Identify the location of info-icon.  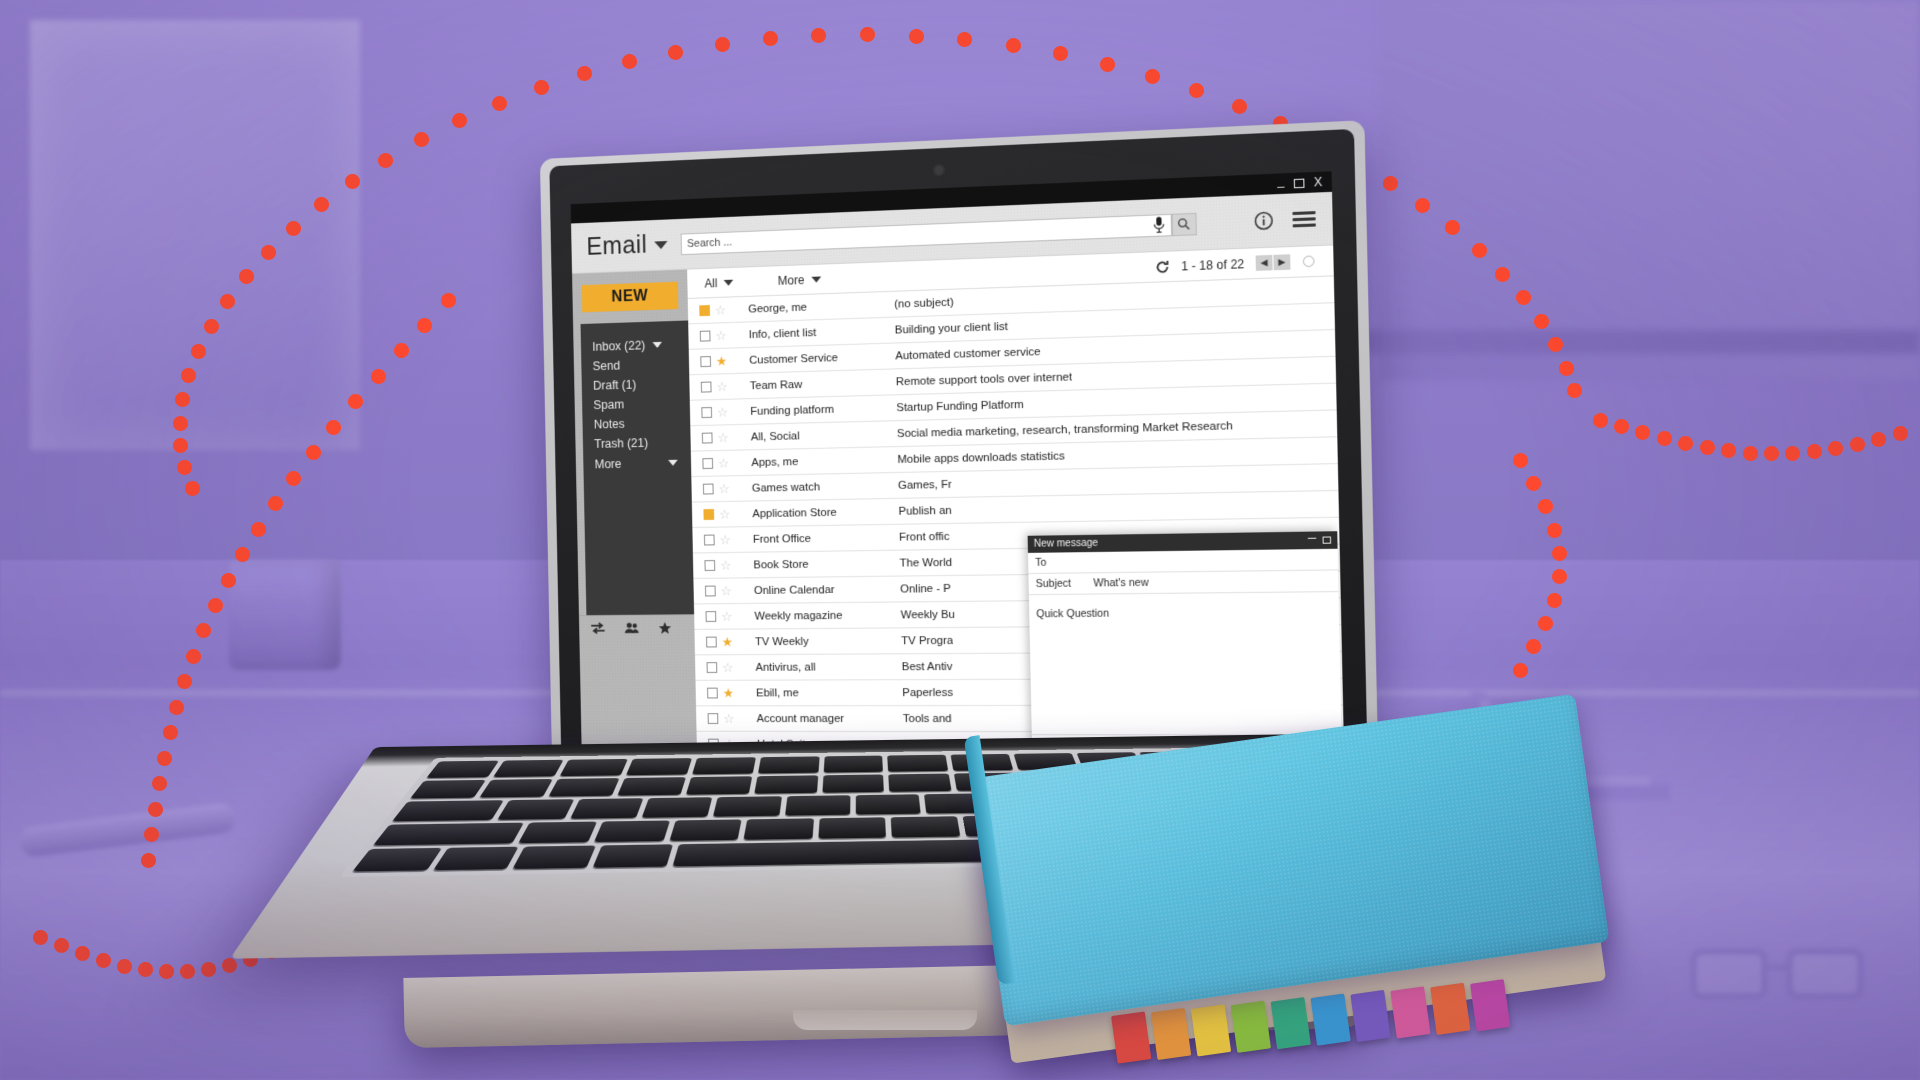
(1264, 221).